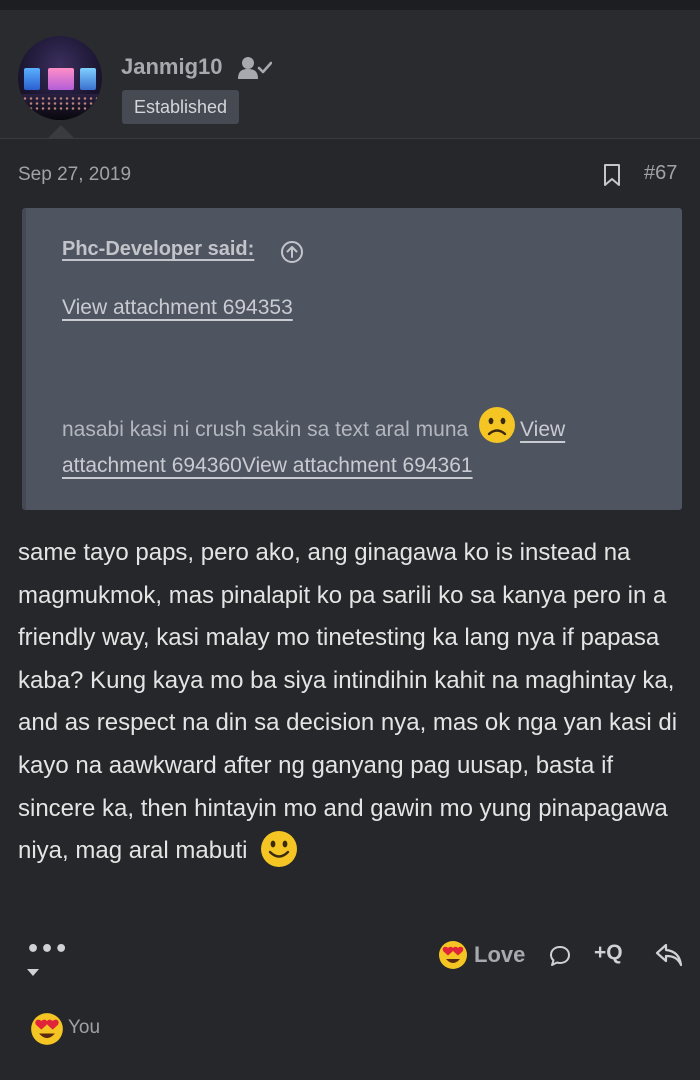 This screenshot has height=1080, width=700. I want to click on username-link: Janmig10, so click(172, 67).